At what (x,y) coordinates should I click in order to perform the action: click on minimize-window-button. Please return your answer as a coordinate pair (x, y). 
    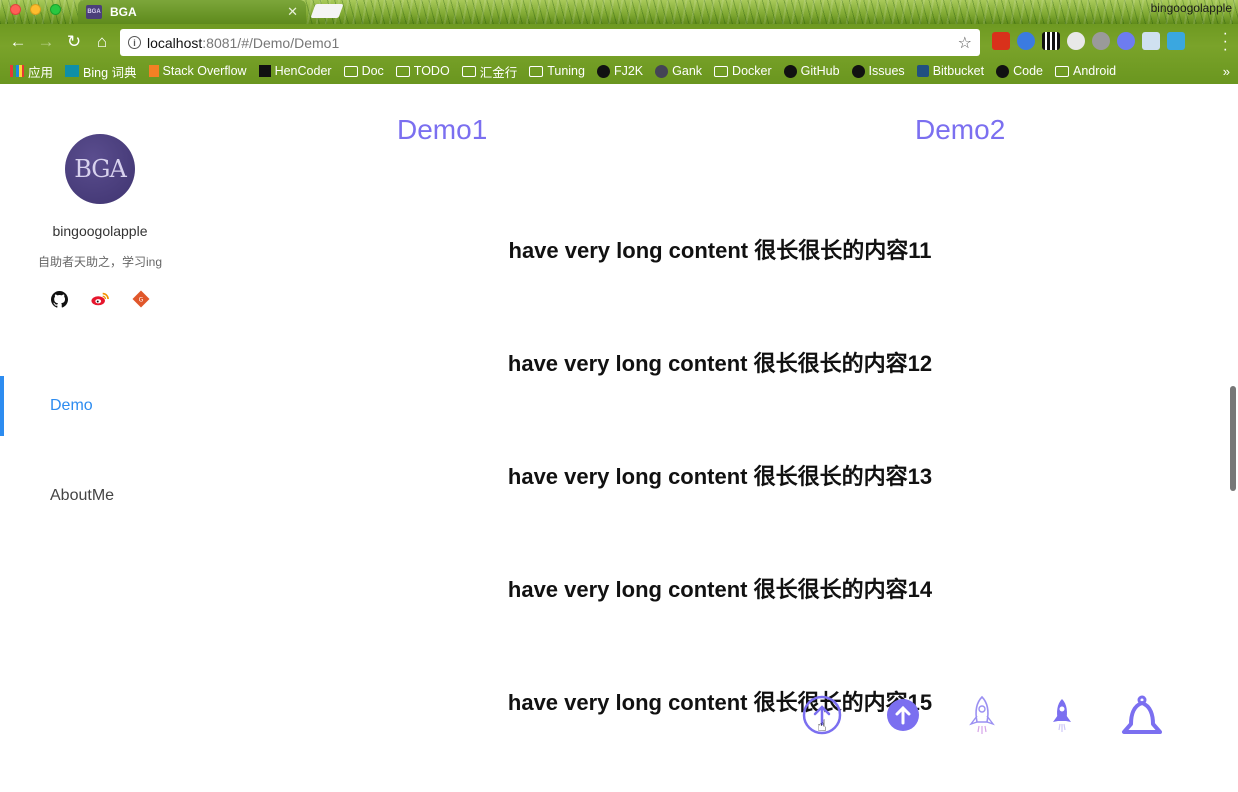
    Looking at the image, I should click on (35, 9).